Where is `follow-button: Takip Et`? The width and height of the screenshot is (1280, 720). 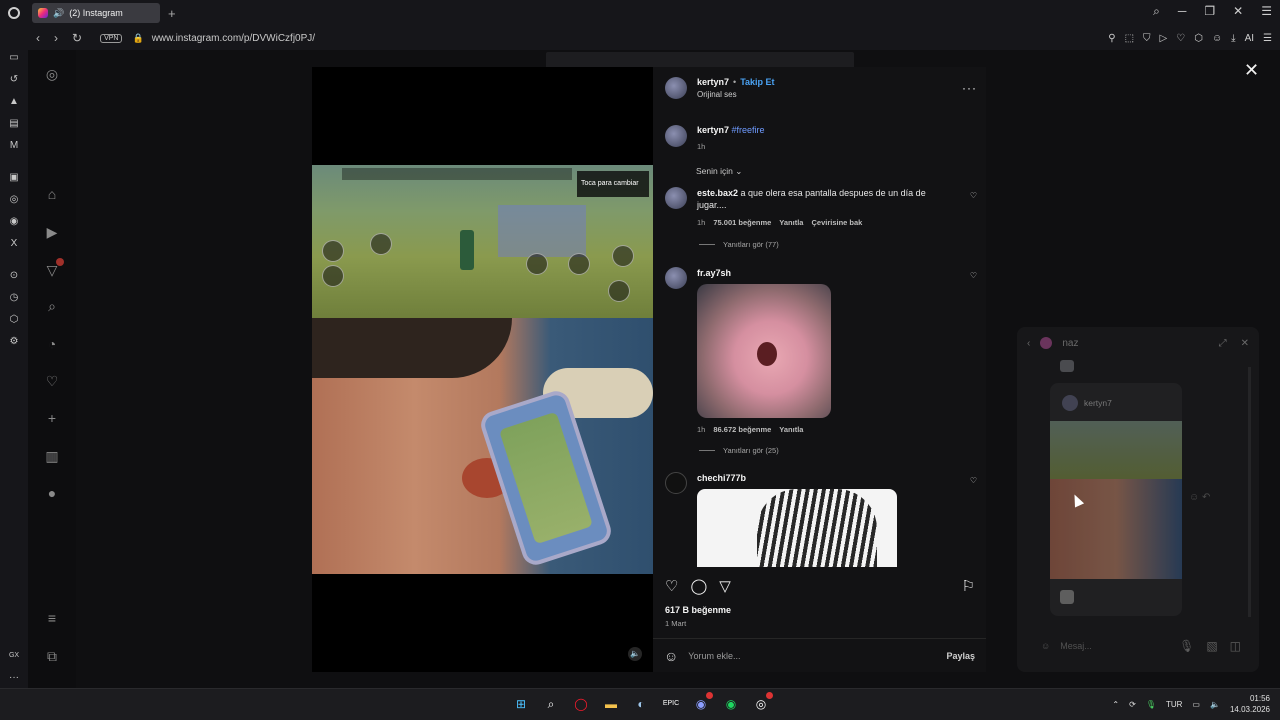 follow-button: Takip Et is located at coordinates (757, 82).